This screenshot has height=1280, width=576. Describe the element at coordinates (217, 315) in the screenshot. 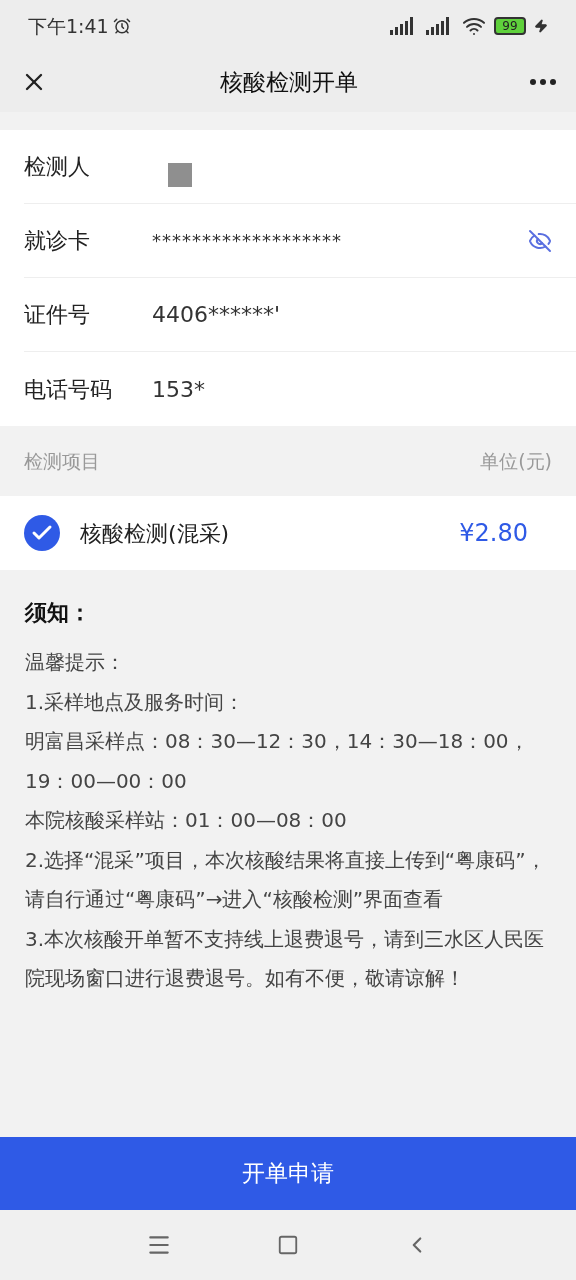

I see `field-value: 4406******'` at that location.